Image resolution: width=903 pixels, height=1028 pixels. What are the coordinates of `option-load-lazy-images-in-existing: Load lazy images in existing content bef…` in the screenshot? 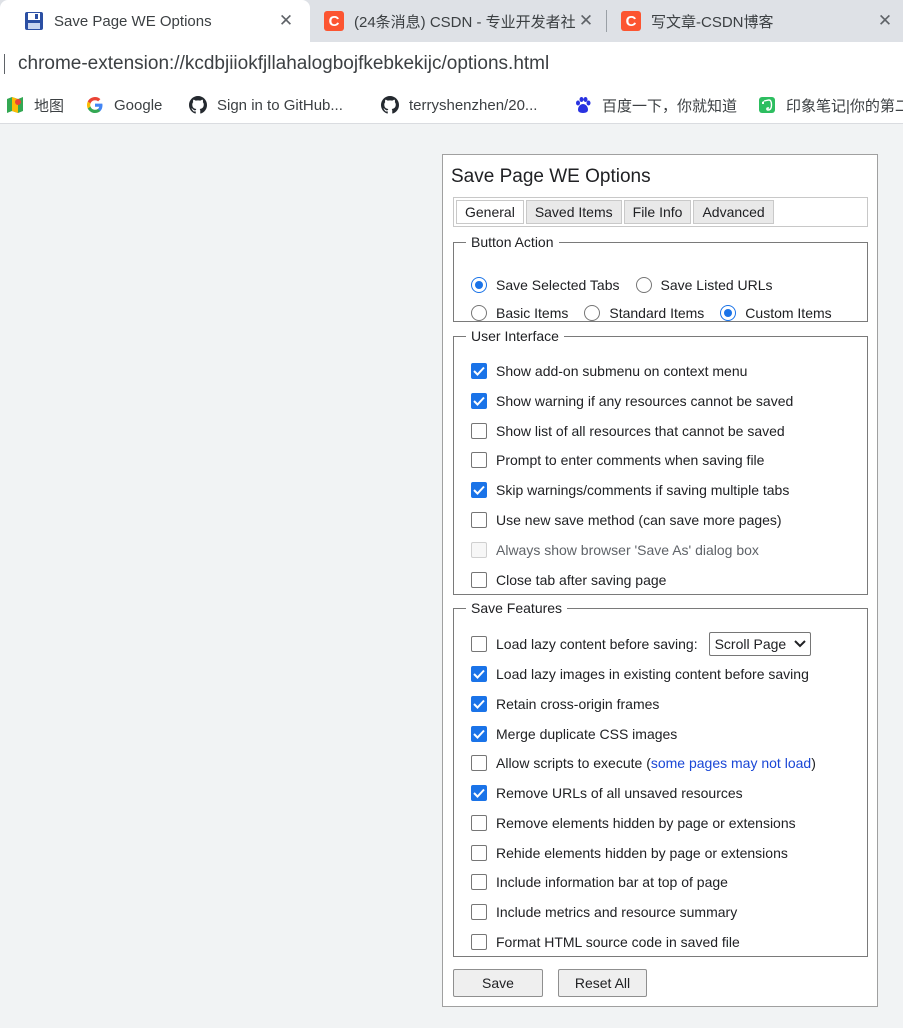 It's located at (640, 674).